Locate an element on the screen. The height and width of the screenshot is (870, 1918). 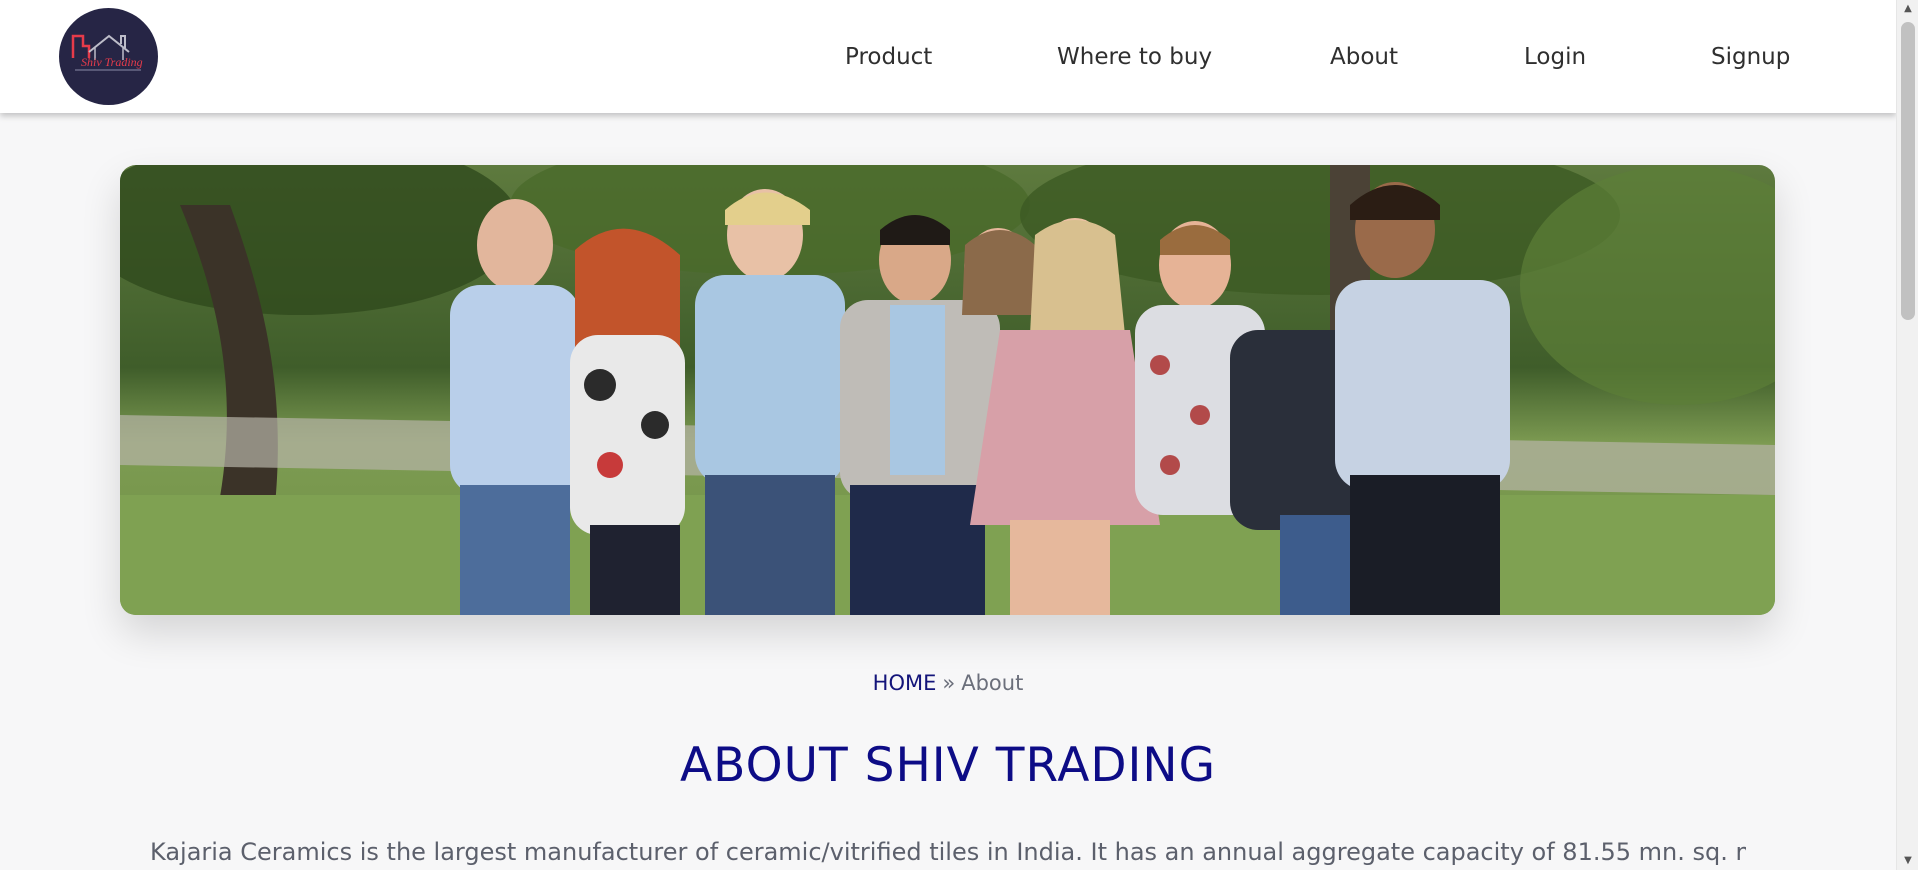
breadcrumb: HOME» About is located at coordinates (948, 683).